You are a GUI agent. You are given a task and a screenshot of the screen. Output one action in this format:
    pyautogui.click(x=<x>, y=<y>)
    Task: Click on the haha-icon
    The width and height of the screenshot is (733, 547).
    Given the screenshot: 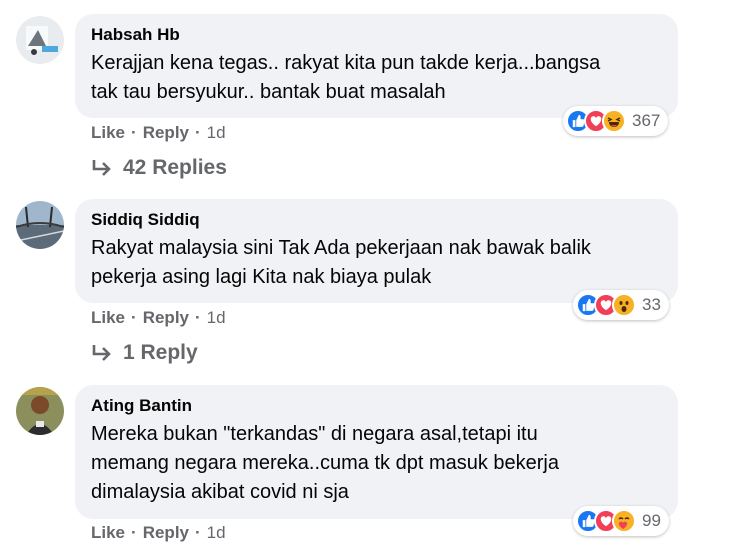 What is the action you would take?
    pyautogui.click(x=614, y=121)
    